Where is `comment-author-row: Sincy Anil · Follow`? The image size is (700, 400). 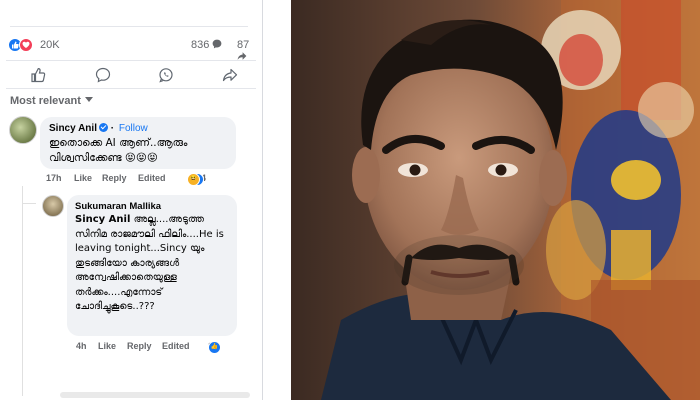
comment-author-row: Sincy Anil · Follow is located at coordinates (98, 128).